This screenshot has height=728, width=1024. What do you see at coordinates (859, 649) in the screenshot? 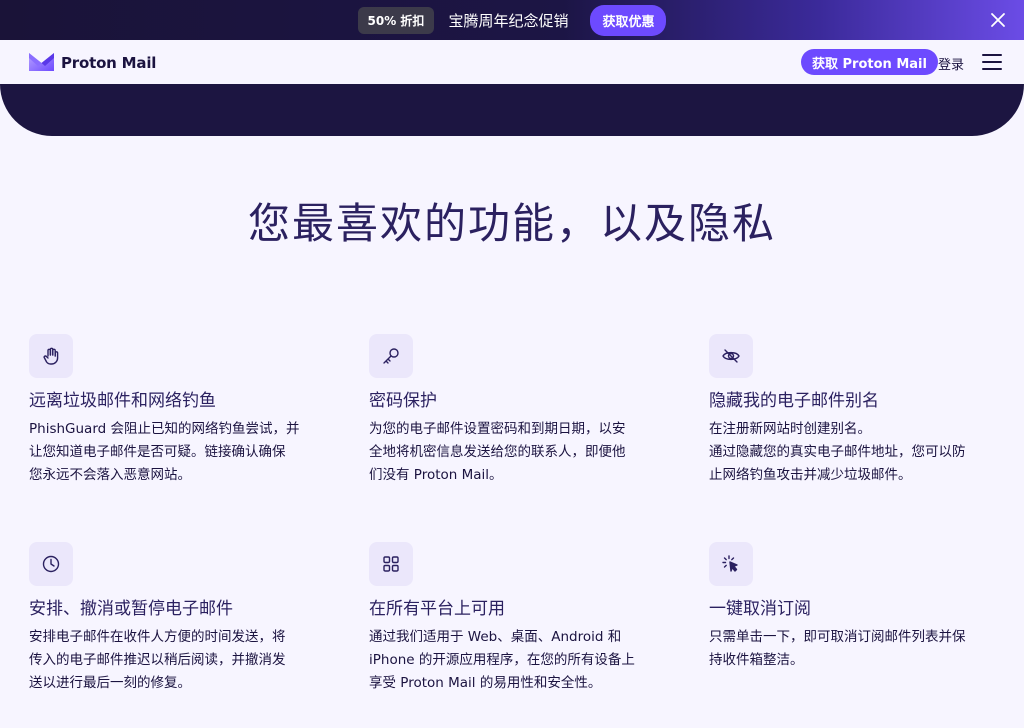
I see `feature-description: 只需单击一下，即可取消订阅邮件列表并保 持收件箱整洁。` at bounding box center [859, 649].